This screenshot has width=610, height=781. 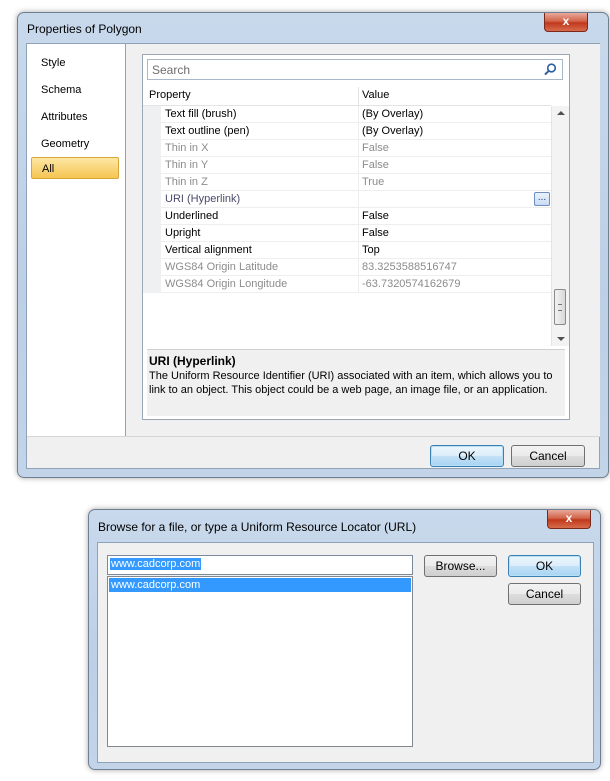 What do you see at coordinates (226, 284) in the screenshot?
I see `property-name: WGS84 Origin Longitude` at bounding box center [226, 284].